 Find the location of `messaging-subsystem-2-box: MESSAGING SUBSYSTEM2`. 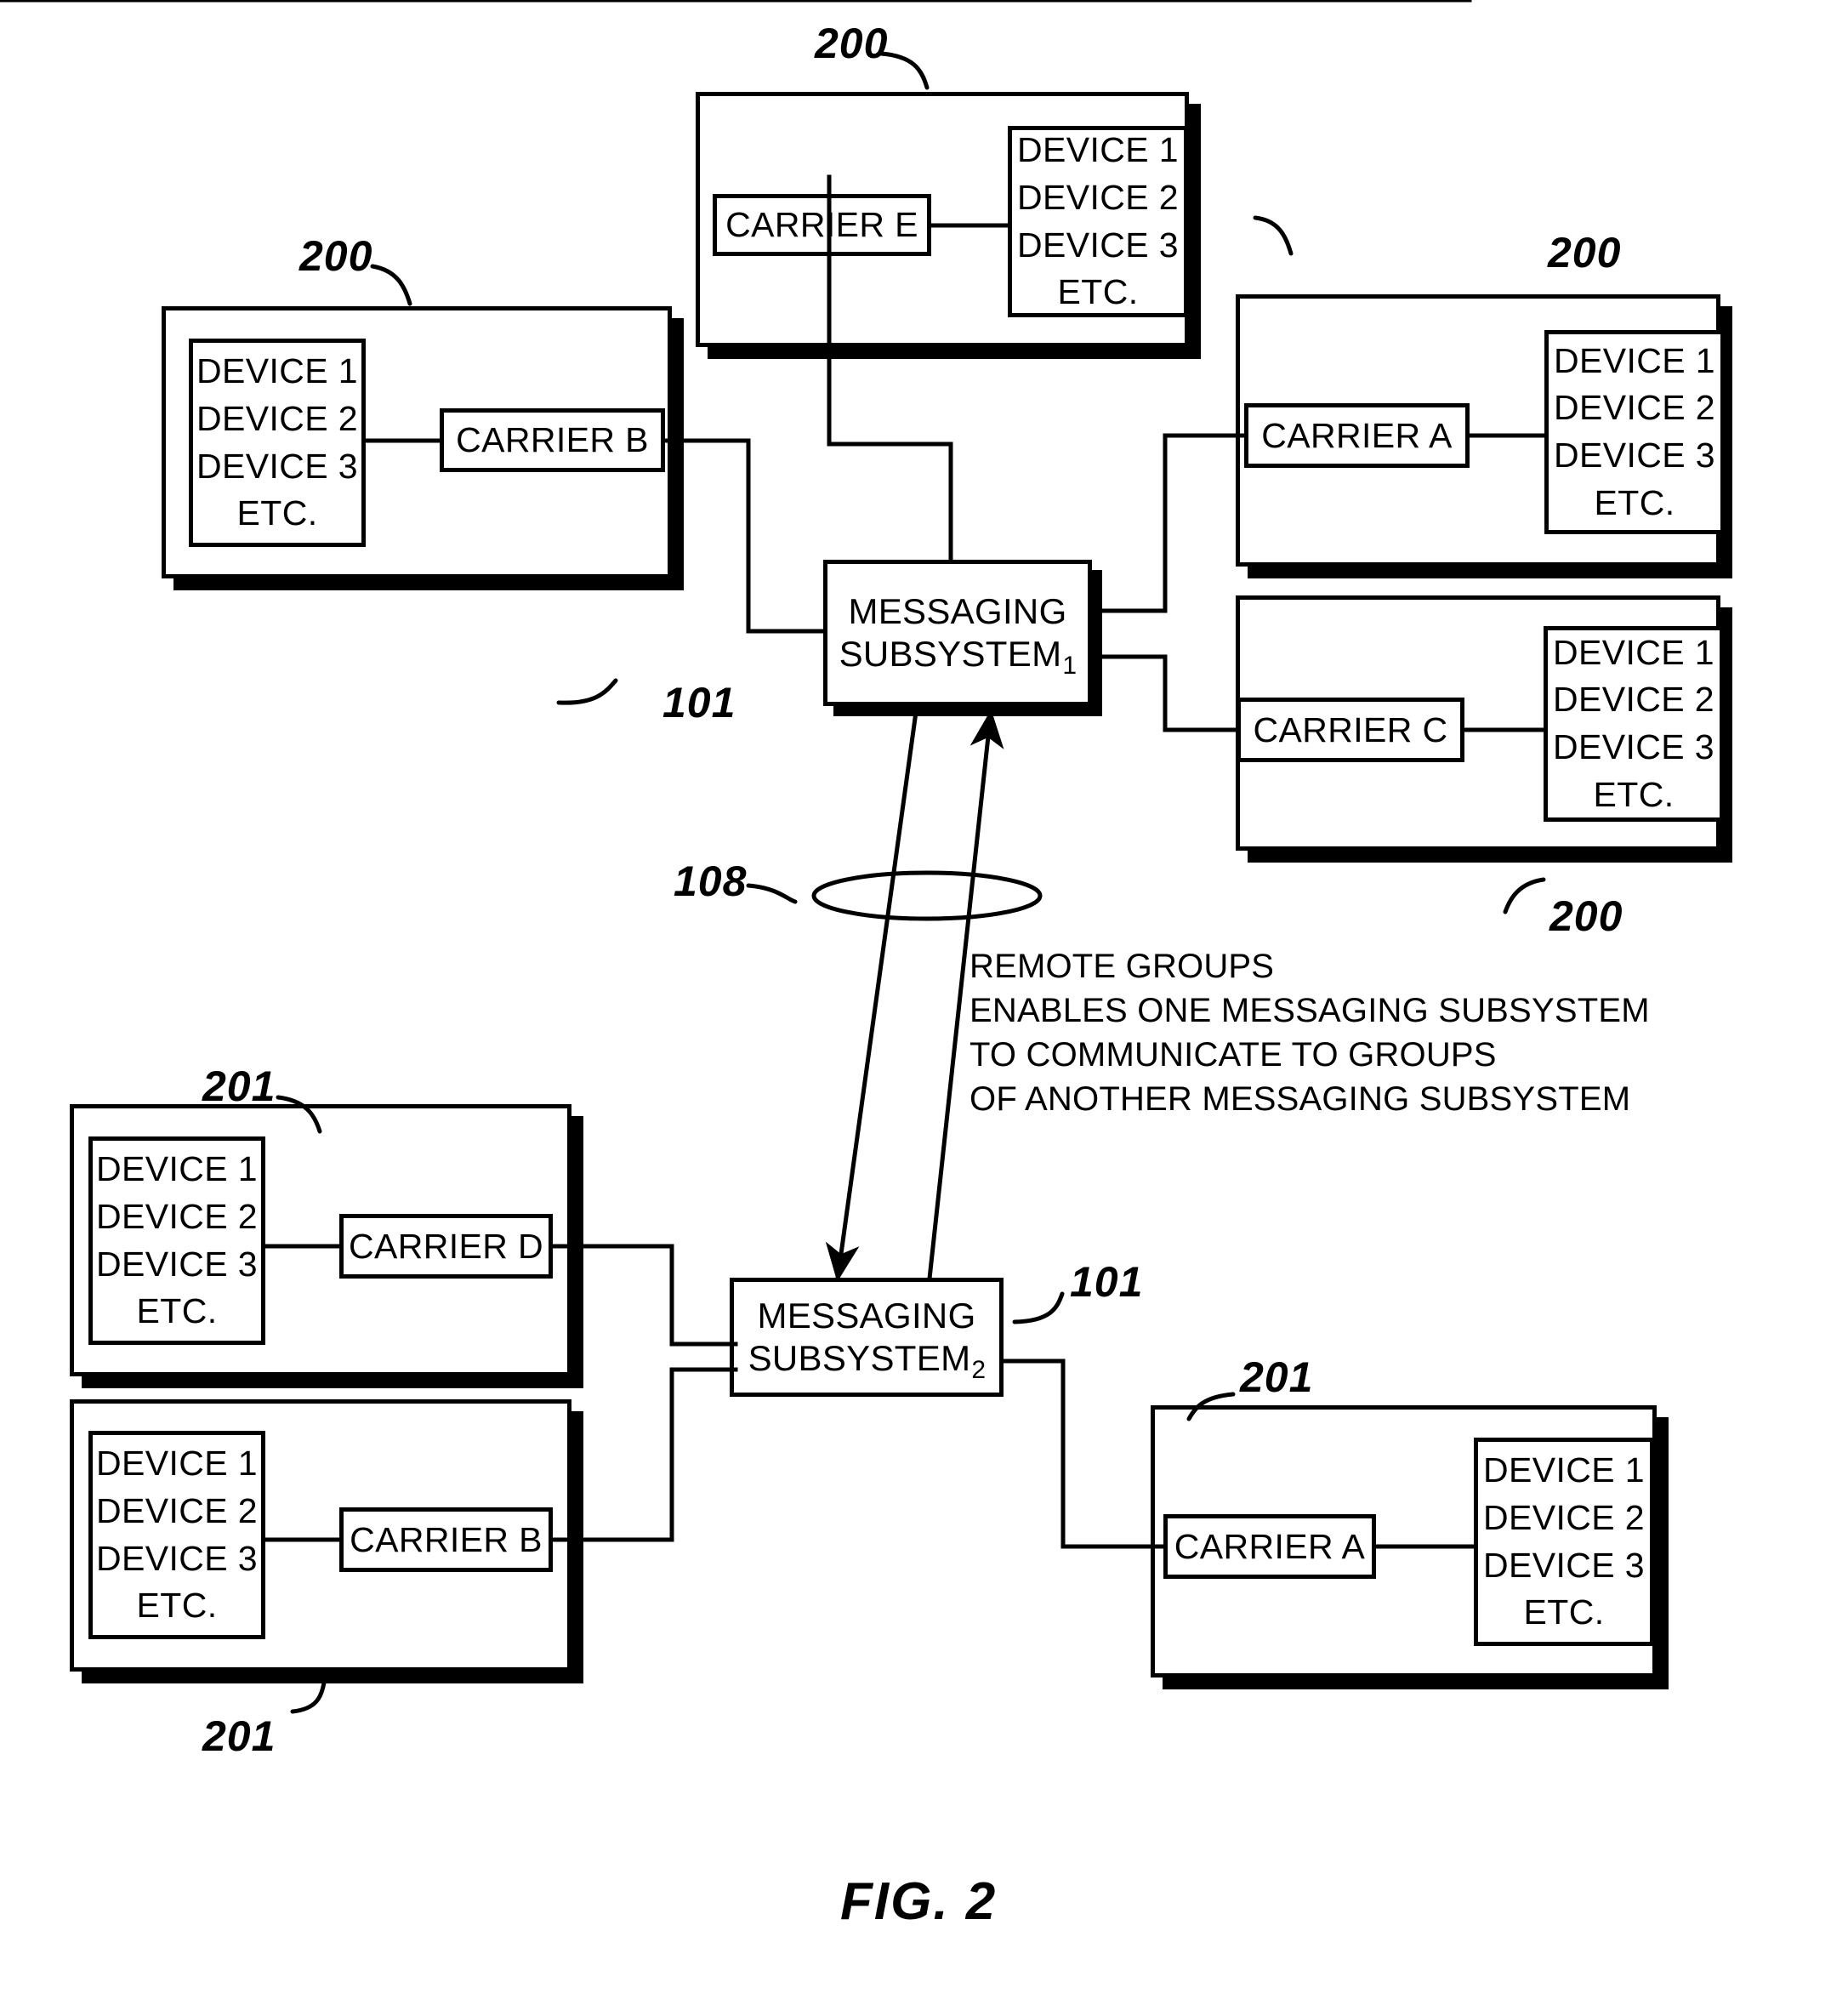

messaging-subsystem-2-box: MESSAGING SUBSYSTEM2 is located at coordinates (867, 1337).